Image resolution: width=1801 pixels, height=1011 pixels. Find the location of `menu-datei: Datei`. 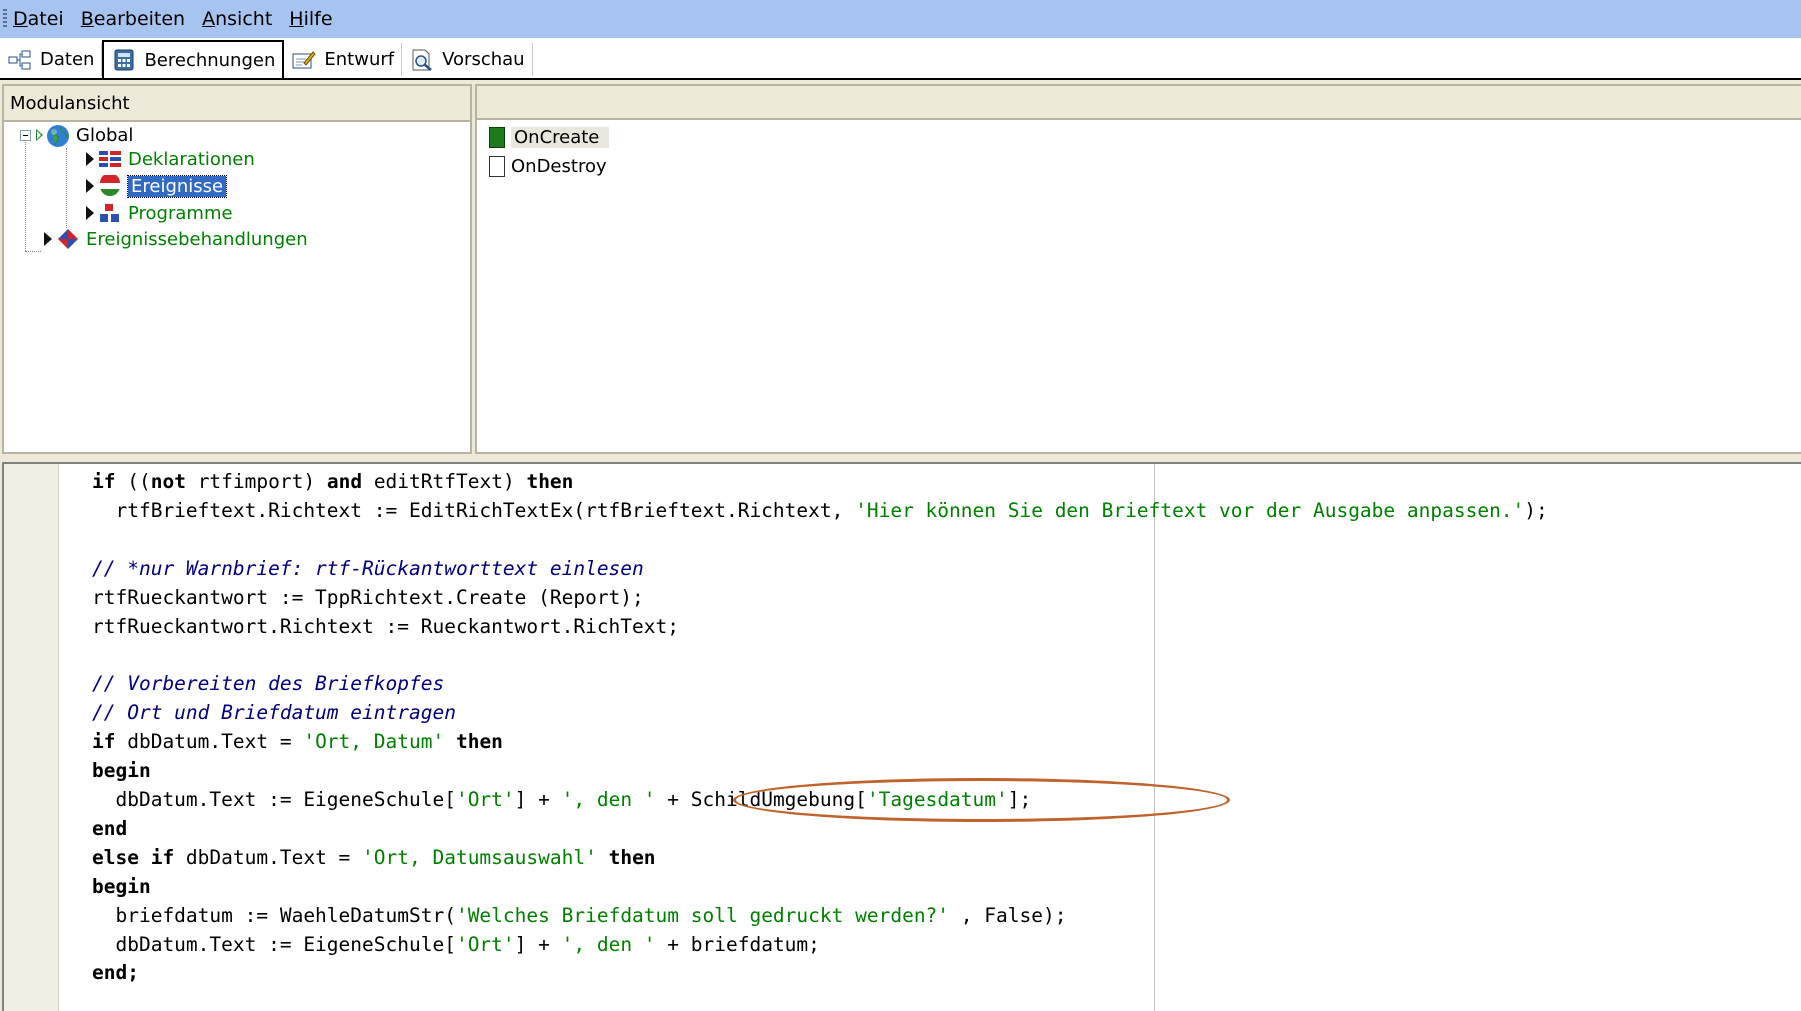

menu-datei: Datei is located at coordinates (38, 19).